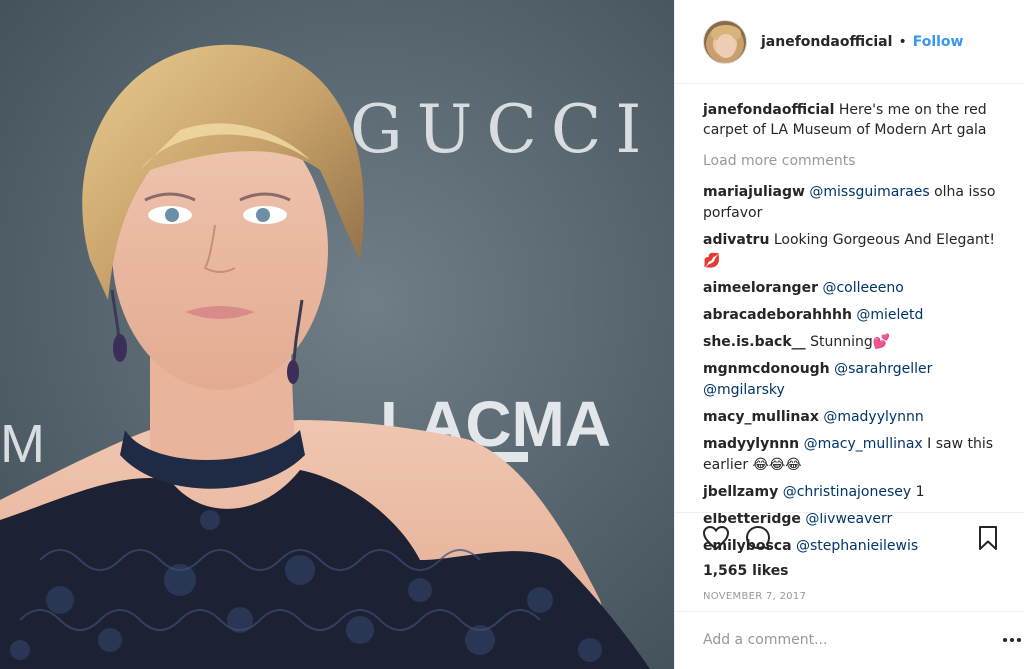  I want to click on caption-username: janefondaofficial, so click(768, 110).